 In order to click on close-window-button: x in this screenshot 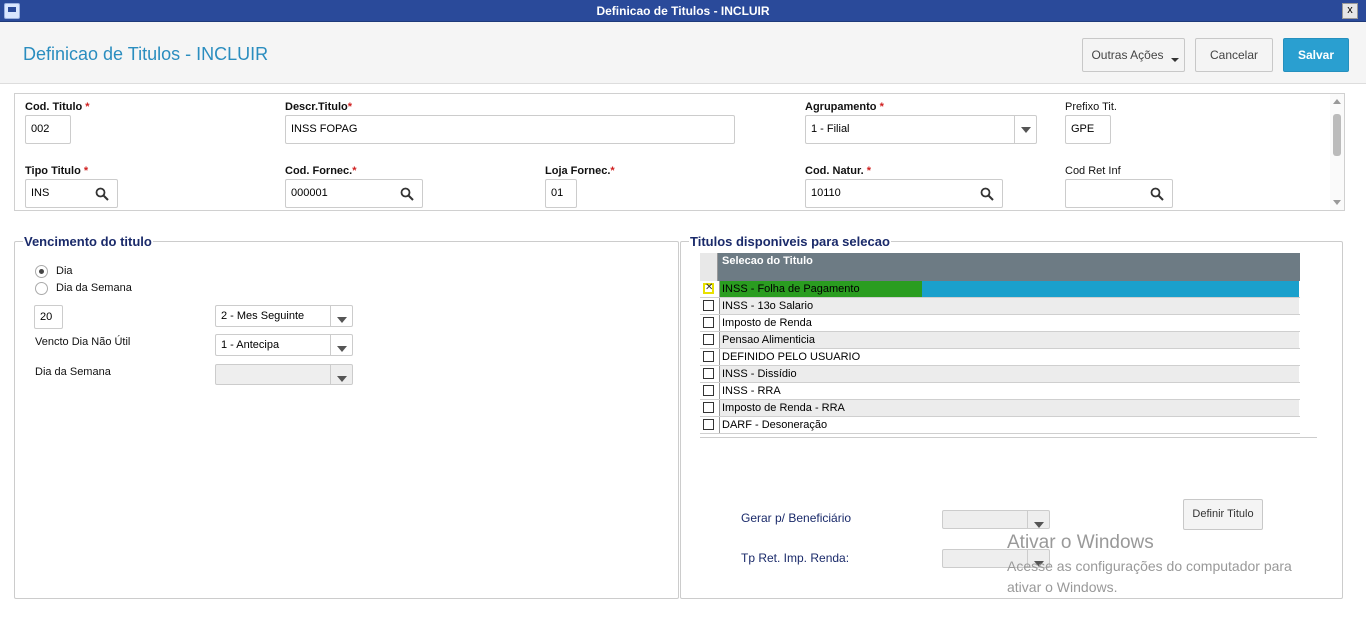, I will do `click(1350, 11)`.